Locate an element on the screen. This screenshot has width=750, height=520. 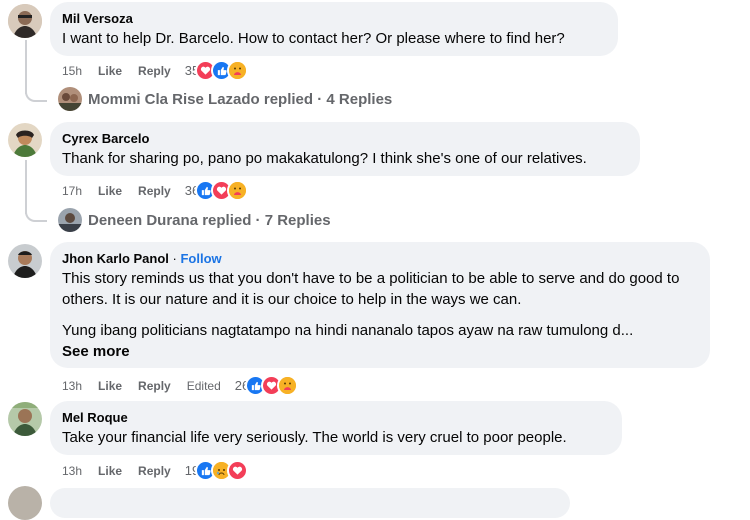
comment-author: Mil Versoza is located at coordinates (334, 18).